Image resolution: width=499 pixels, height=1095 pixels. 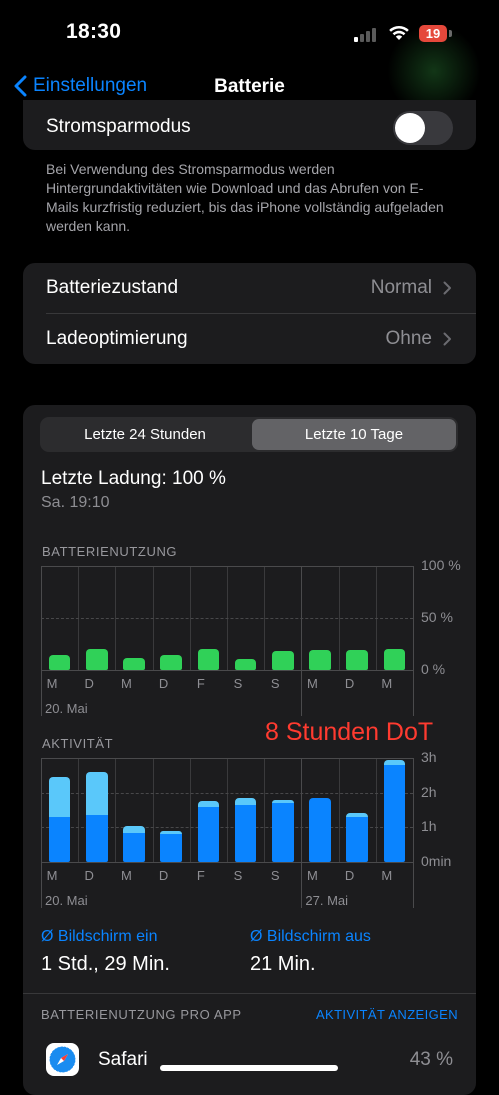 I want to click on time-range-segmented-control: Letzte 24 Stunden Letzte 10 Tage, so click(x=249, y=434).